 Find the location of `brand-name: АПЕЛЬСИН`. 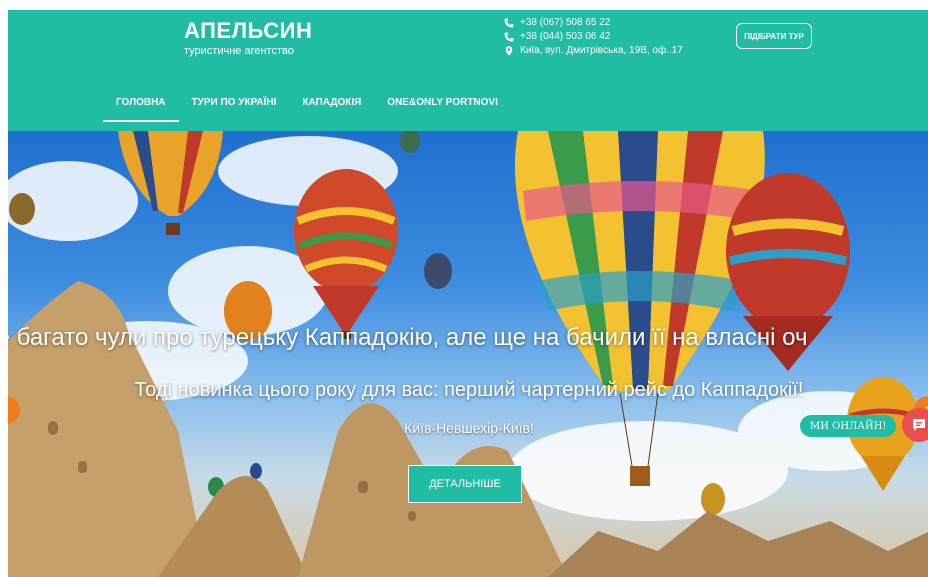

brand-name: АПЕЛЬСИН is located at coordinates (248, 30).